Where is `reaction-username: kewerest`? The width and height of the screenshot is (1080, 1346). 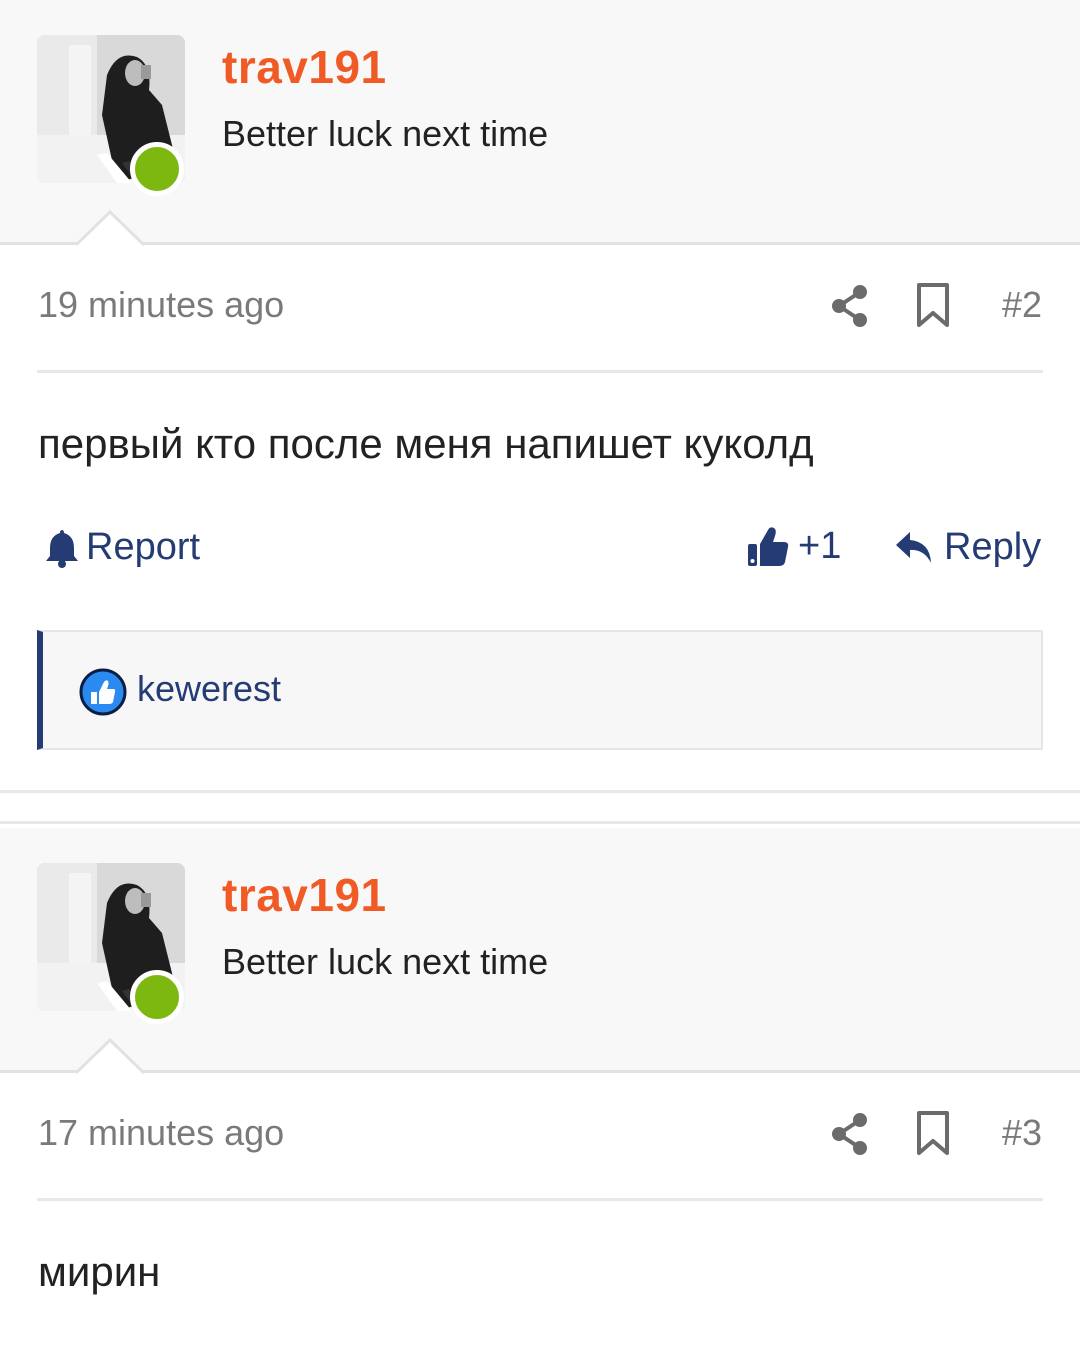 reaction-username: kewerest is located at coordinates (209, 689).